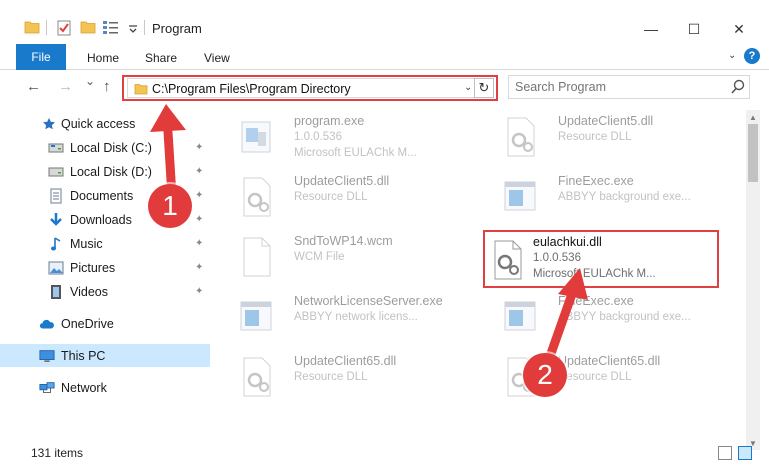  I want to click on address-field: C:\Program Files\Program Directory ⌄, so click(301, 88).